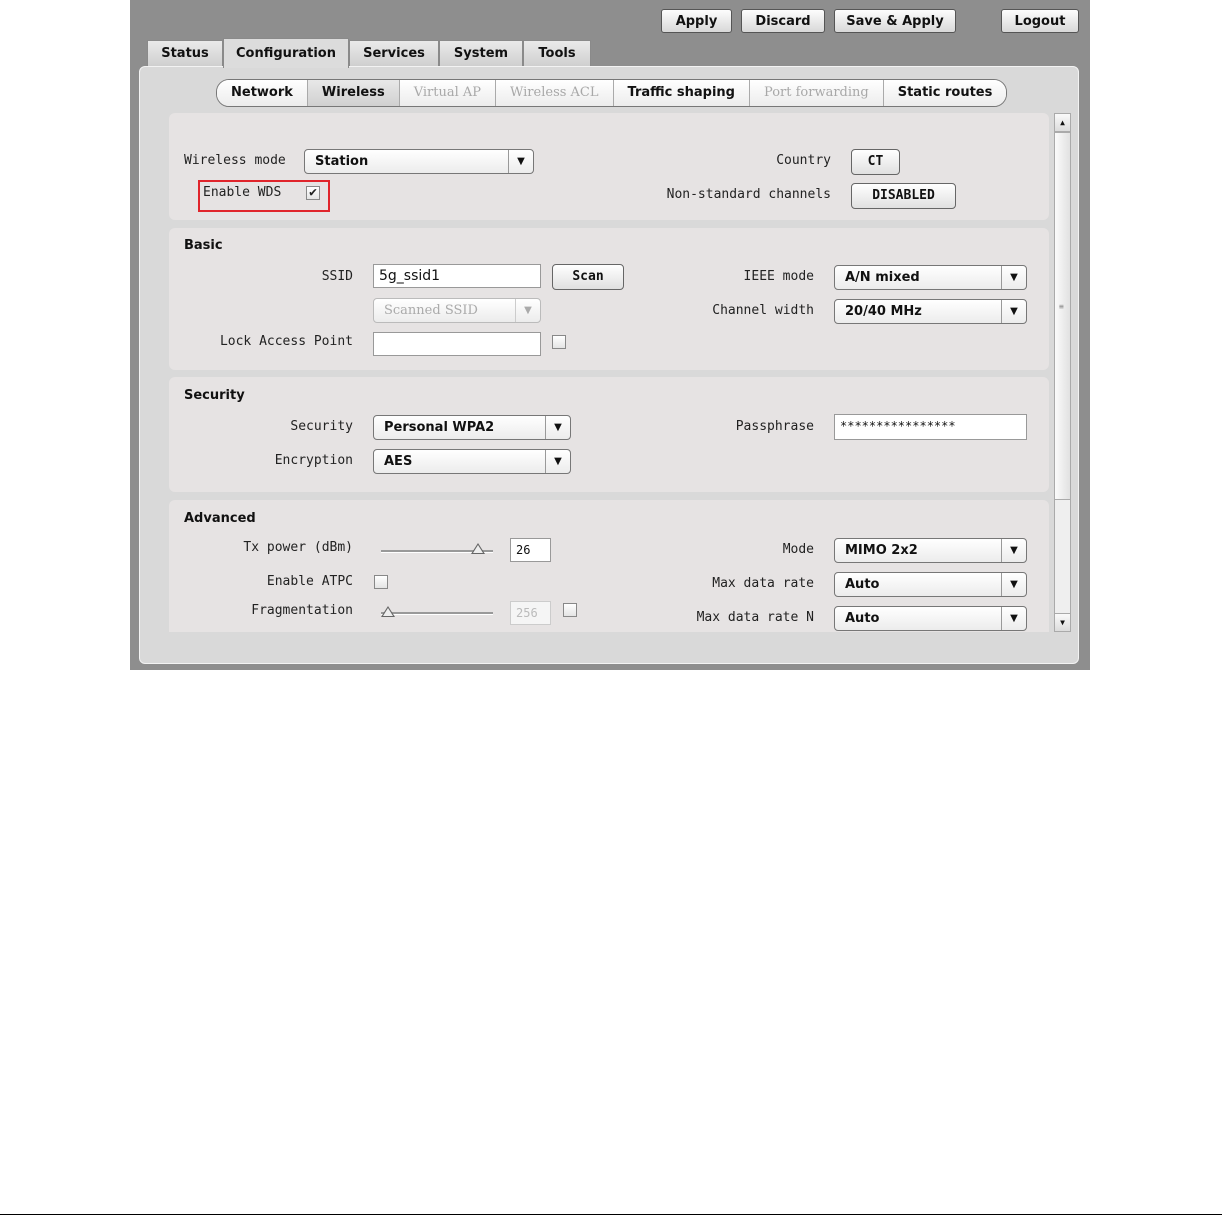 This screenshot has height=1216, width=1222. What do you see at coordinates (559, 342) in the screenshot?
I see `lock-ap-checkbox` at bounding box center [559, 342].